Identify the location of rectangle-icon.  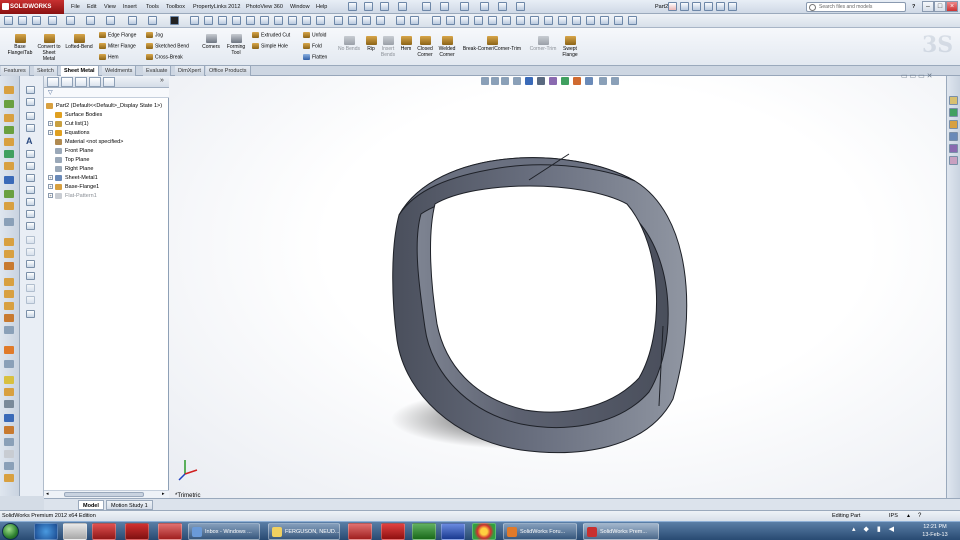
(400, 20).